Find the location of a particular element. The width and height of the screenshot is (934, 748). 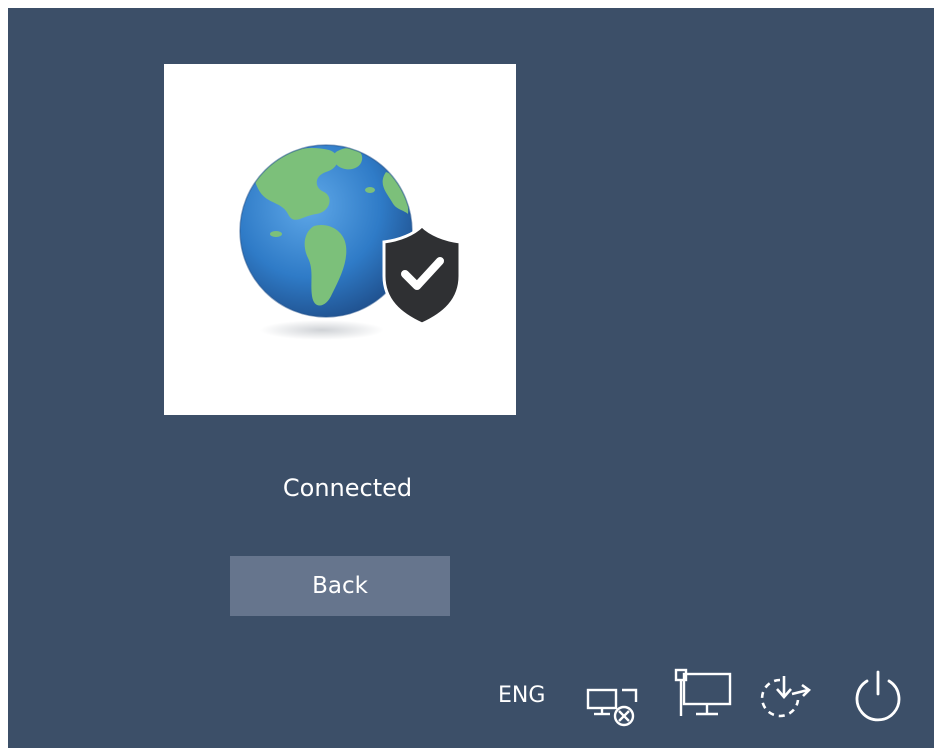

update-and-restart-icon is located at coordinates (787, 697).